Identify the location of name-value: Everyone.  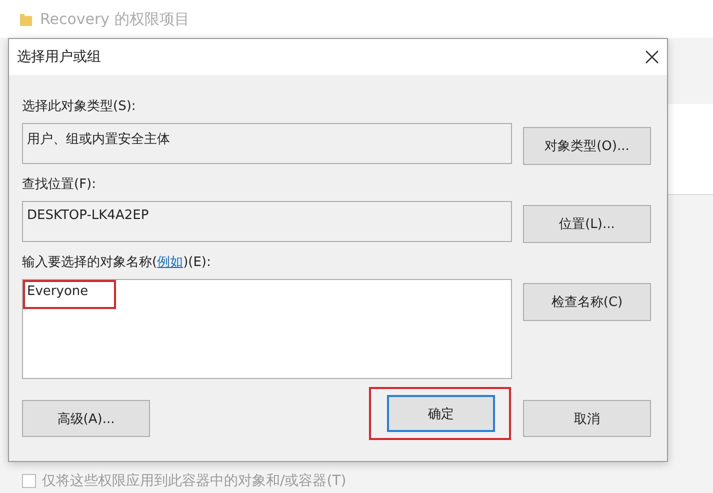
(57, 291).